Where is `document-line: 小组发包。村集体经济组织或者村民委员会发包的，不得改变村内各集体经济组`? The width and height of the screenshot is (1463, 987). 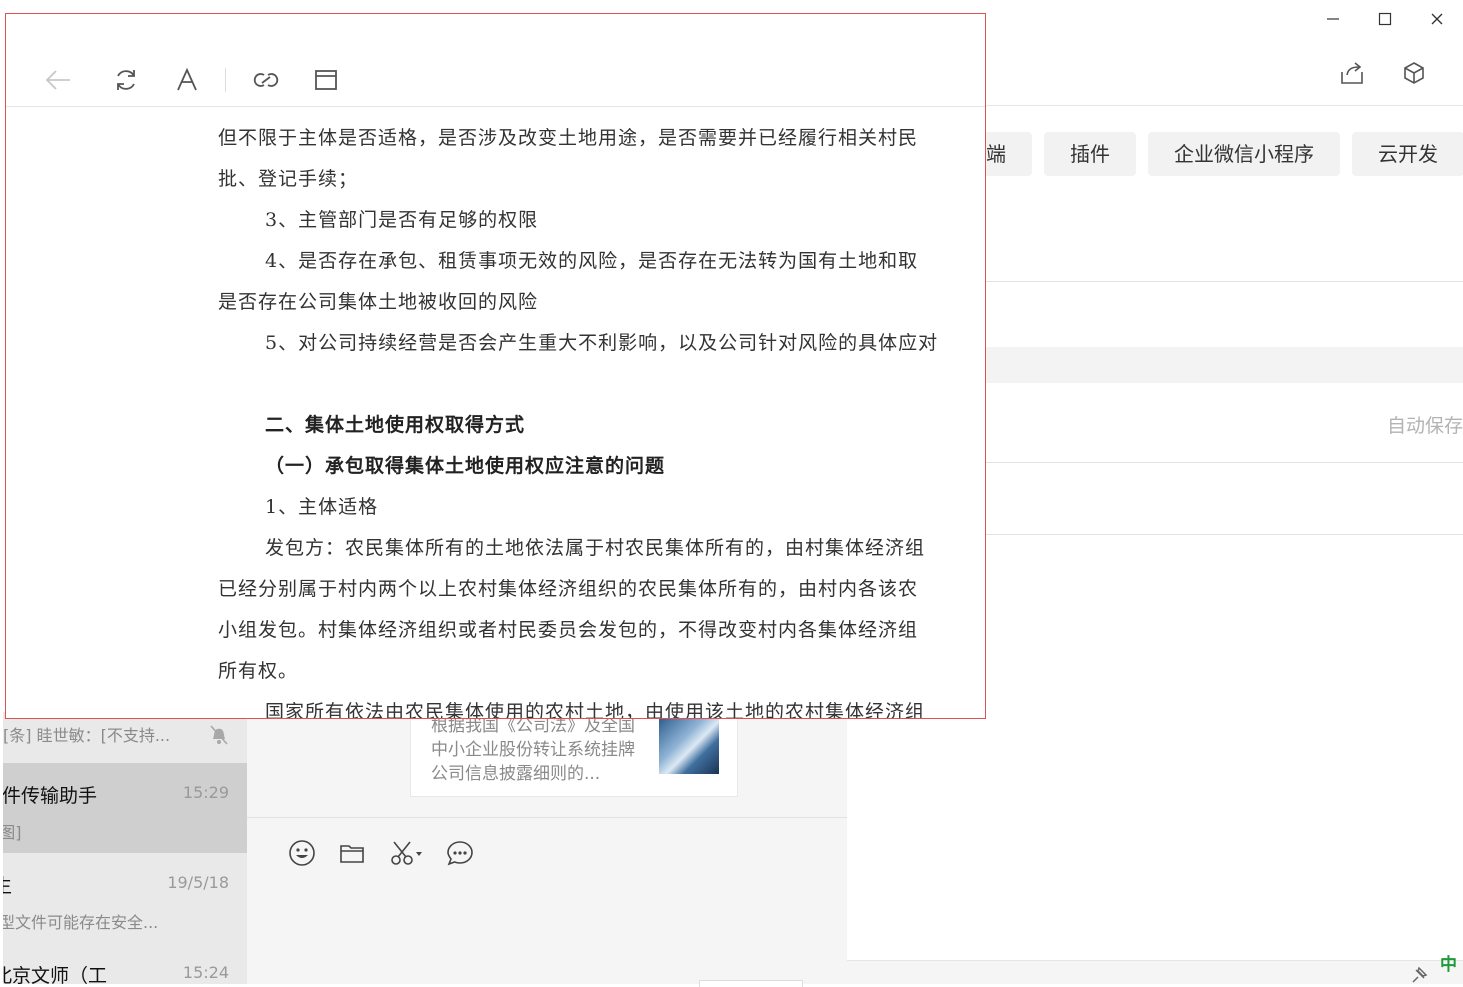
document-line: 小组发包。村集体经济组织或者村民委员会发包的，不得改变村内各集体经济组 is located at coordinates (568, 630).